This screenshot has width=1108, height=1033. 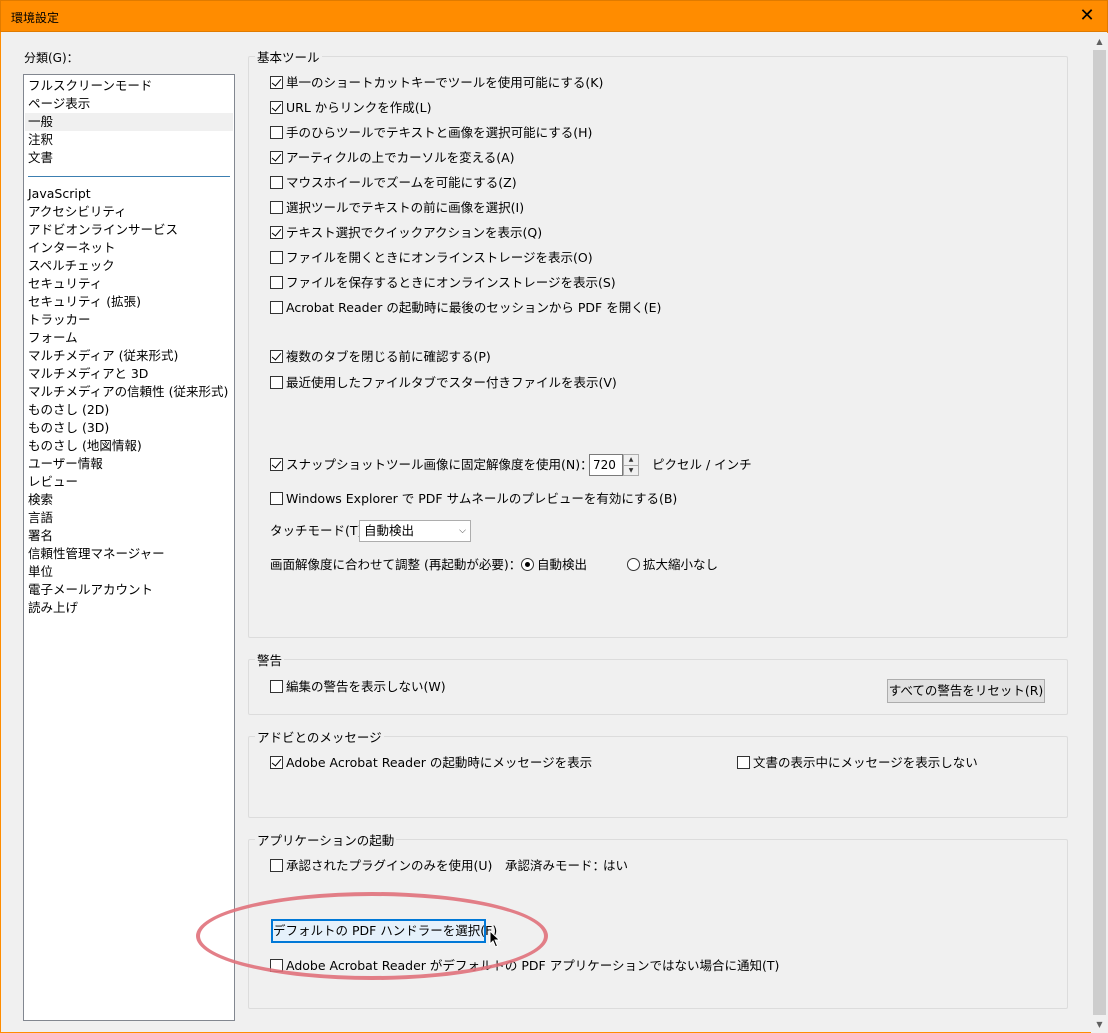 What do you see at coordinates (96, 554) in the screenshot?
I see `category-item: 信頼性管理マネージャー` at bounding box center [96, 554].